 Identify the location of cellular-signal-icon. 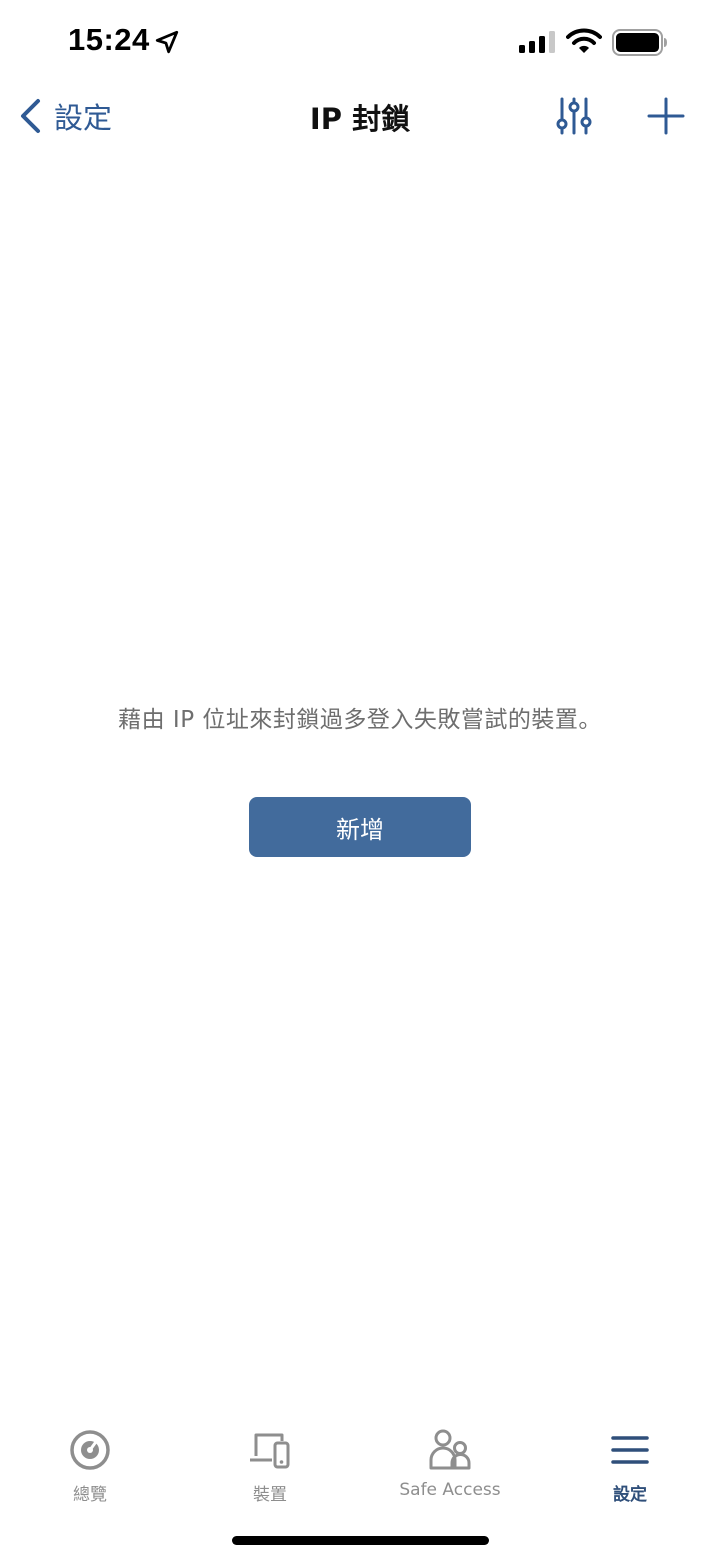
(537, 42).